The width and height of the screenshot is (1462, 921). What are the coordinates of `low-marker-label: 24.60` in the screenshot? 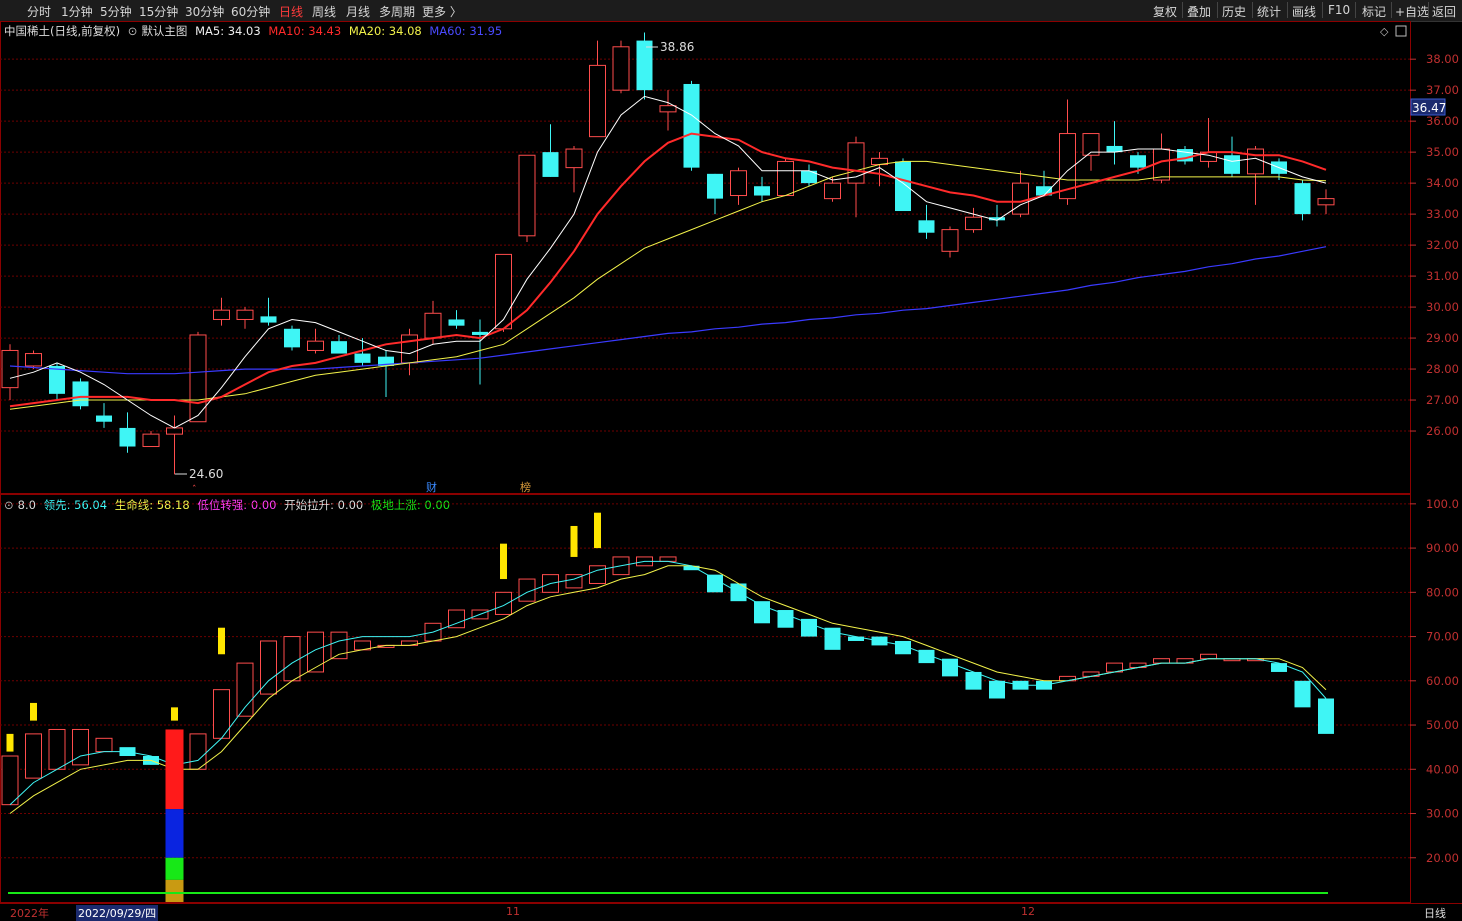 It's located at (206, 474).